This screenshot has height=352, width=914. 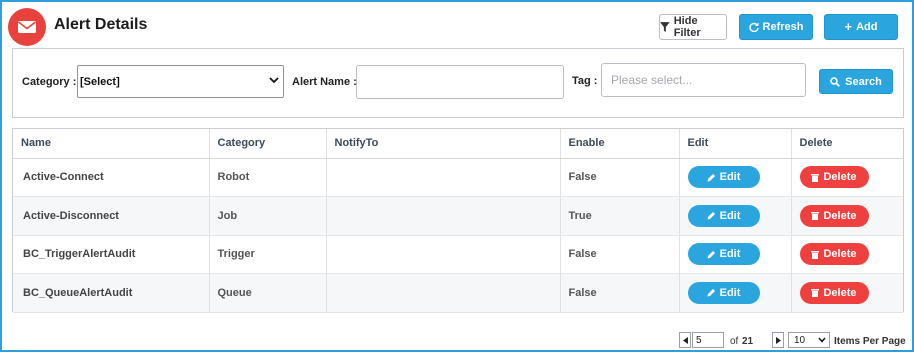 What do you see at coordinates (180, 81) in the screenshot?
I see `category-select: [Select]` at bounding box center [180, 81].